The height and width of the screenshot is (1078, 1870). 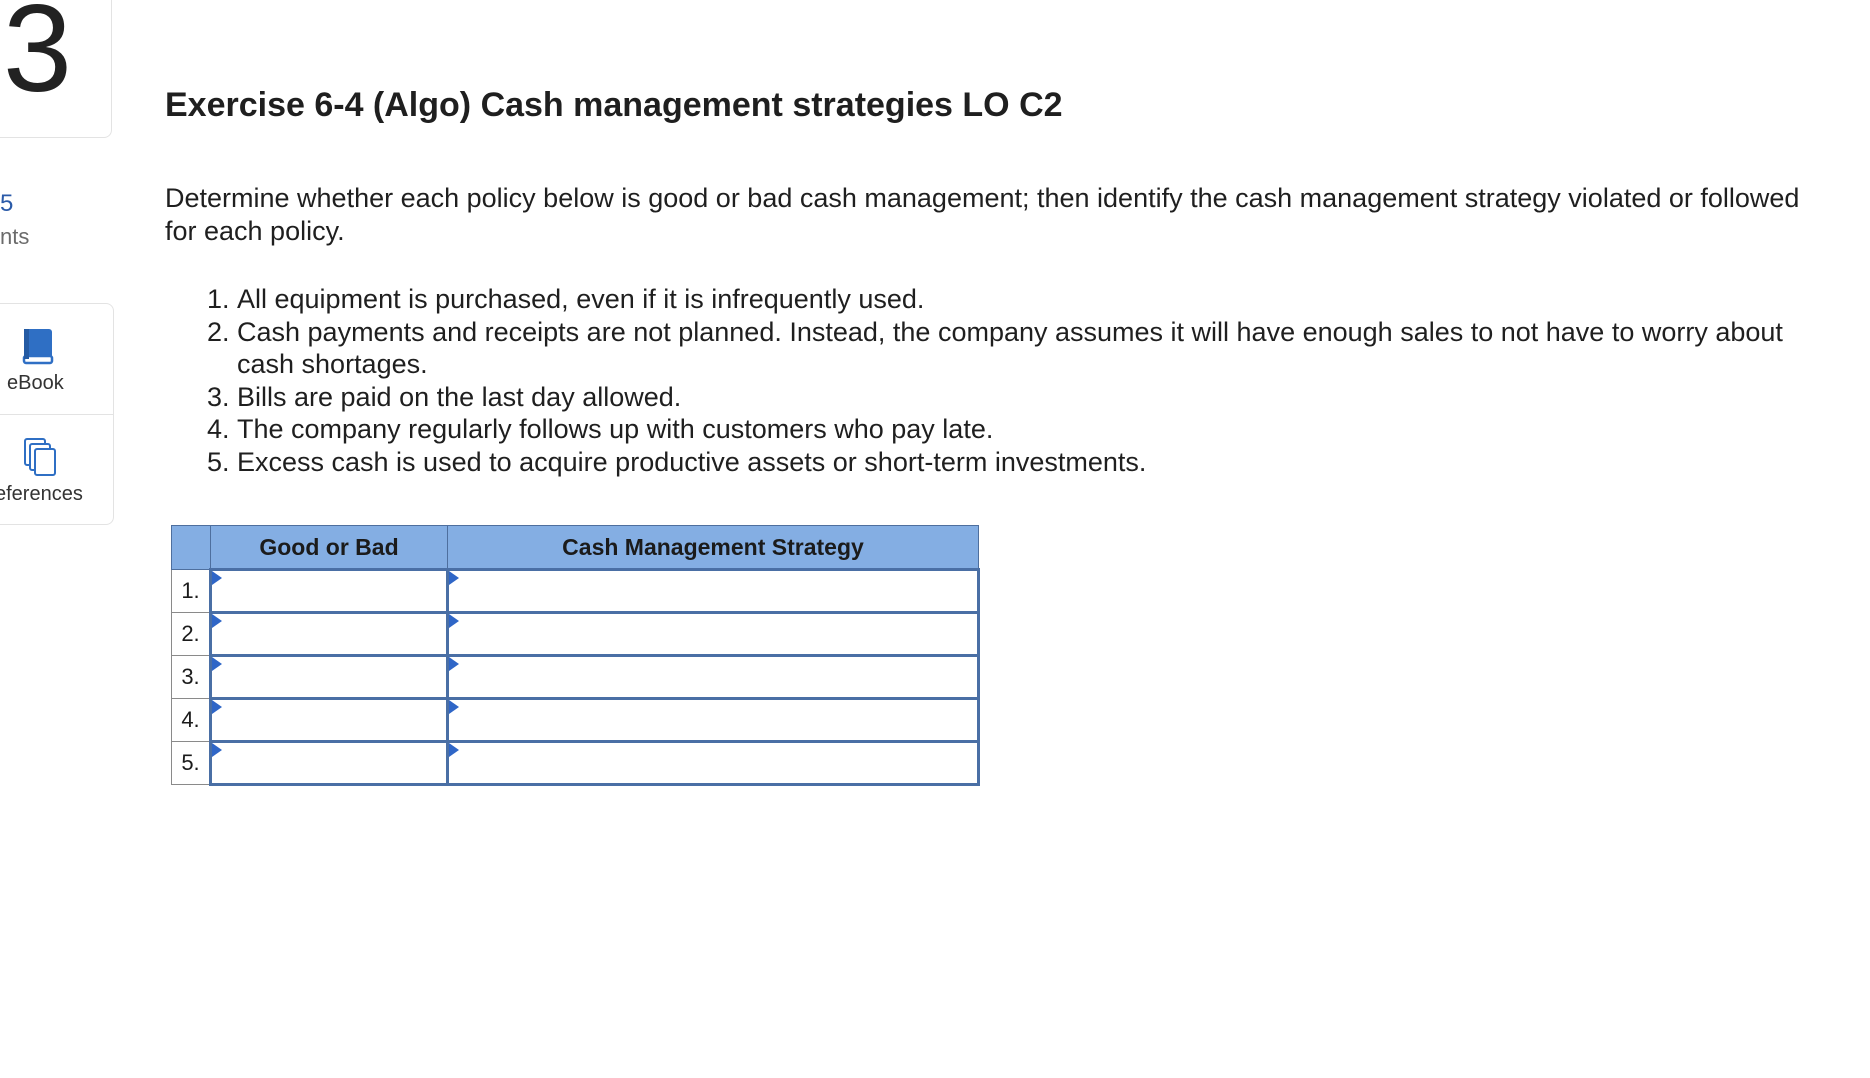 What do you see at coordinates (218, 461) in the screenshot?
I see `policy-number: 5.` at bounding box center [218, 461].